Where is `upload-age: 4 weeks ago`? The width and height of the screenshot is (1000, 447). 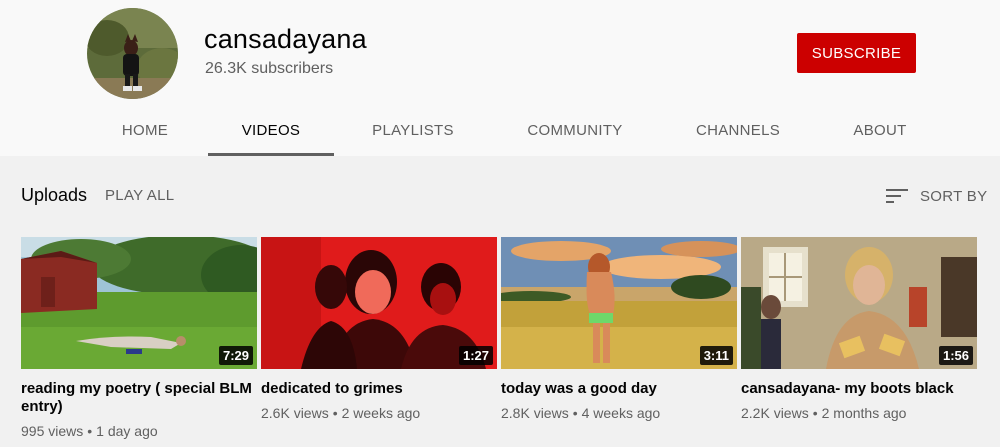 upload-age: 4 weeks ago is located at coordinates (621, 413).